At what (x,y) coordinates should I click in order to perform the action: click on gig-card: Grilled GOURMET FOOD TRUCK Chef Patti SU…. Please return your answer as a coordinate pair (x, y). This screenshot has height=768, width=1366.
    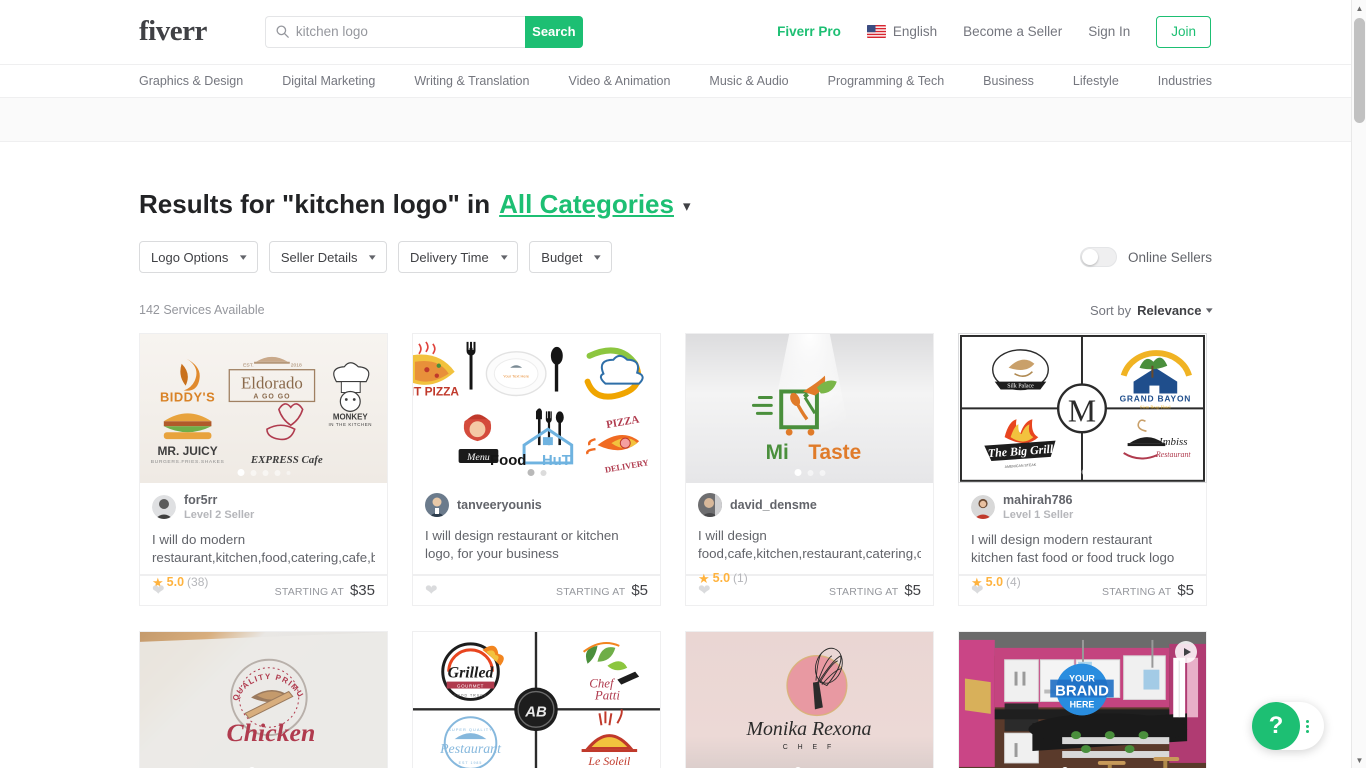
    Looking at the image, I should click on (536, 699).